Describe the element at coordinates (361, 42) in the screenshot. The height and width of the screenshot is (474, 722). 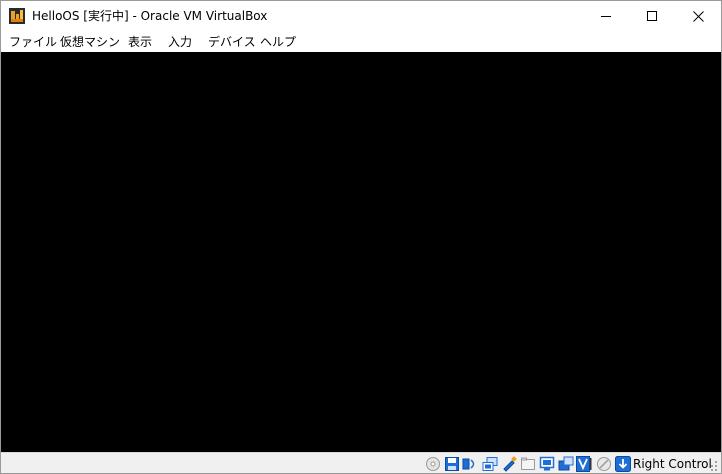
I see `menu-bar: ファイル 仮想マシン 表示 入力 デバイス ヘルプ` at that location.